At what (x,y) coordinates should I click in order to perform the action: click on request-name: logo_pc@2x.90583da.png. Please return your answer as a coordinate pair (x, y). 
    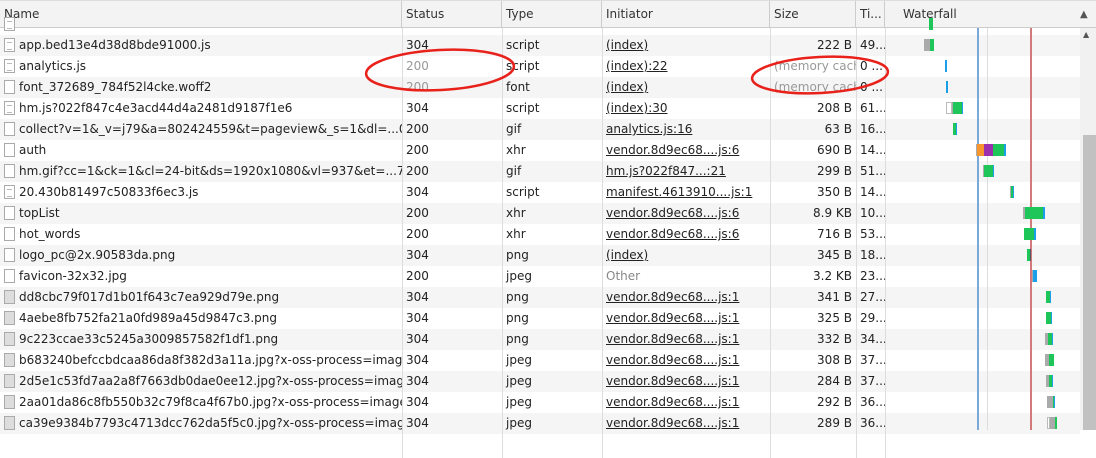
    Looking at the image, I should click on (201, 255).